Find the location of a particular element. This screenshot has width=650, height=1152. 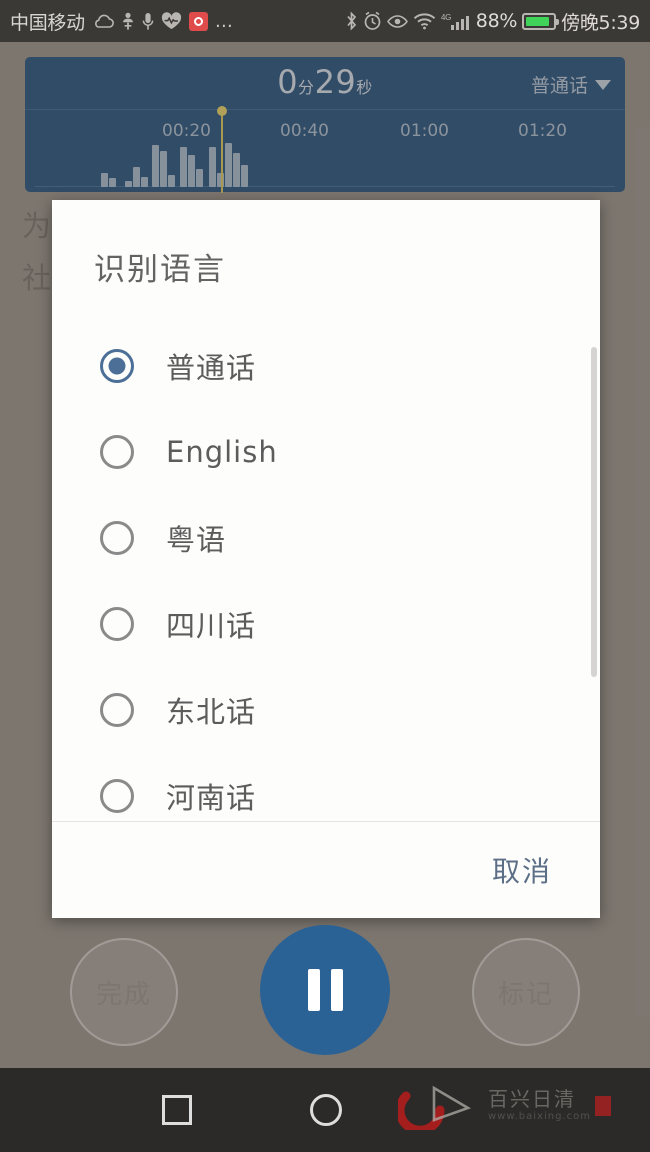

mark-button-label: 标记 is located at coordinates (525, 994).